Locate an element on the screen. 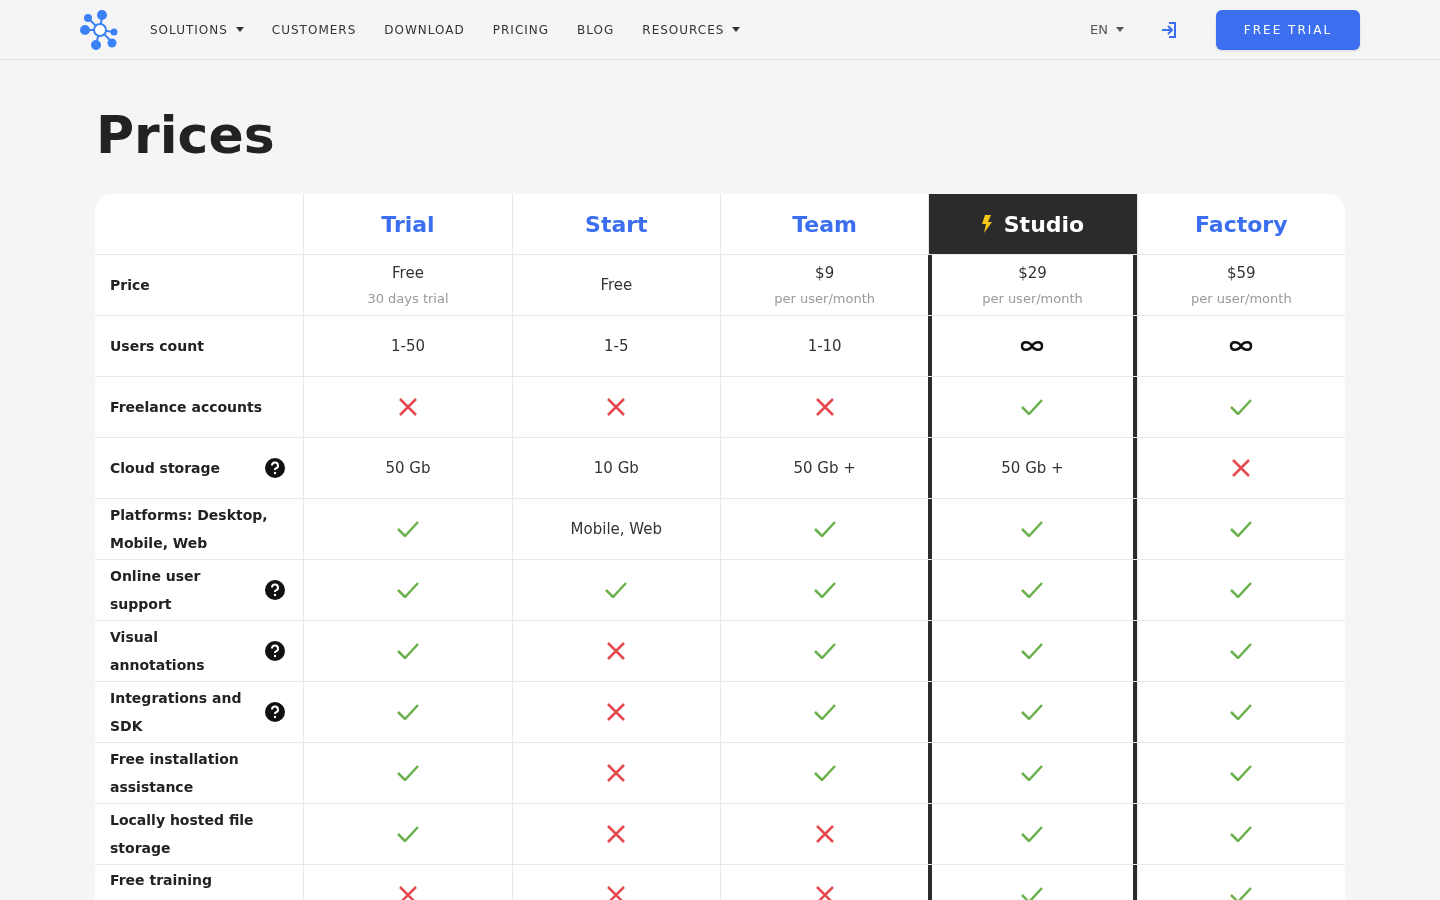 Image resolution: width=1440 pixels, height=900 pixels. nav-link: CUSTOMERS is located at coordinates (314, 29).